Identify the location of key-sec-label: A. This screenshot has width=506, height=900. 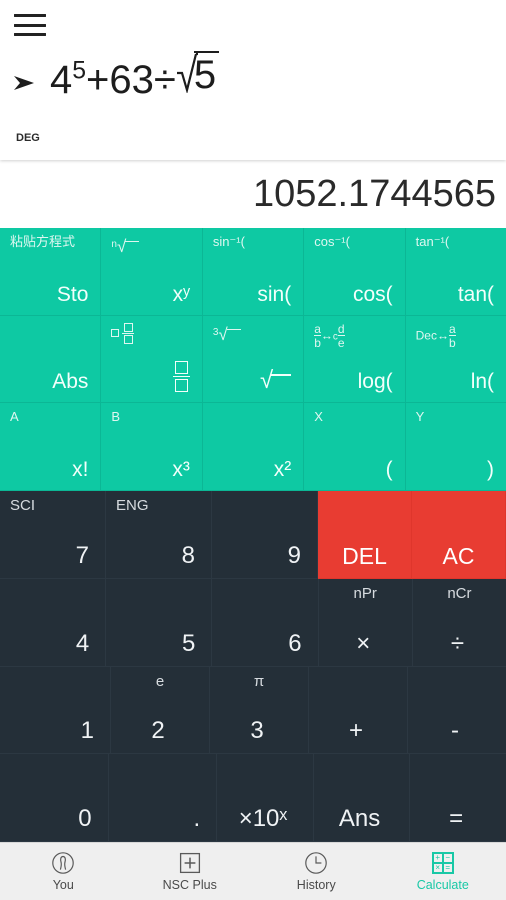
(14, 417).